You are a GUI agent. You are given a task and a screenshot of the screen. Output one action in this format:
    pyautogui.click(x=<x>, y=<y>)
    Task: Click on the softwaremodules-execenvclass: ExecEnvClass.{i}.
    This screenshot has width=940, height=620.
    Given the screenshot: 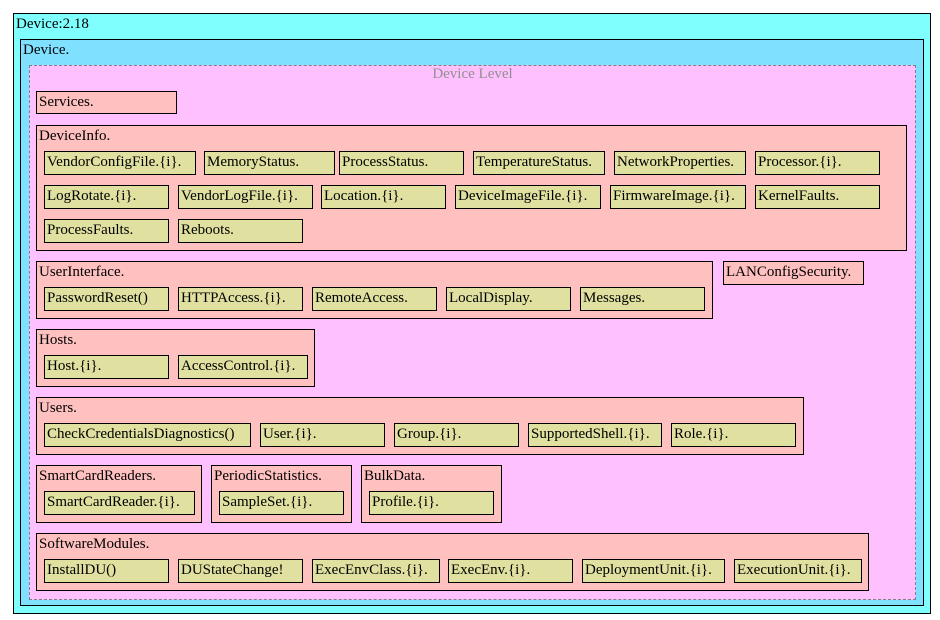 What is the action you would take?
    pyautogui.click(x=376, y=571)
    